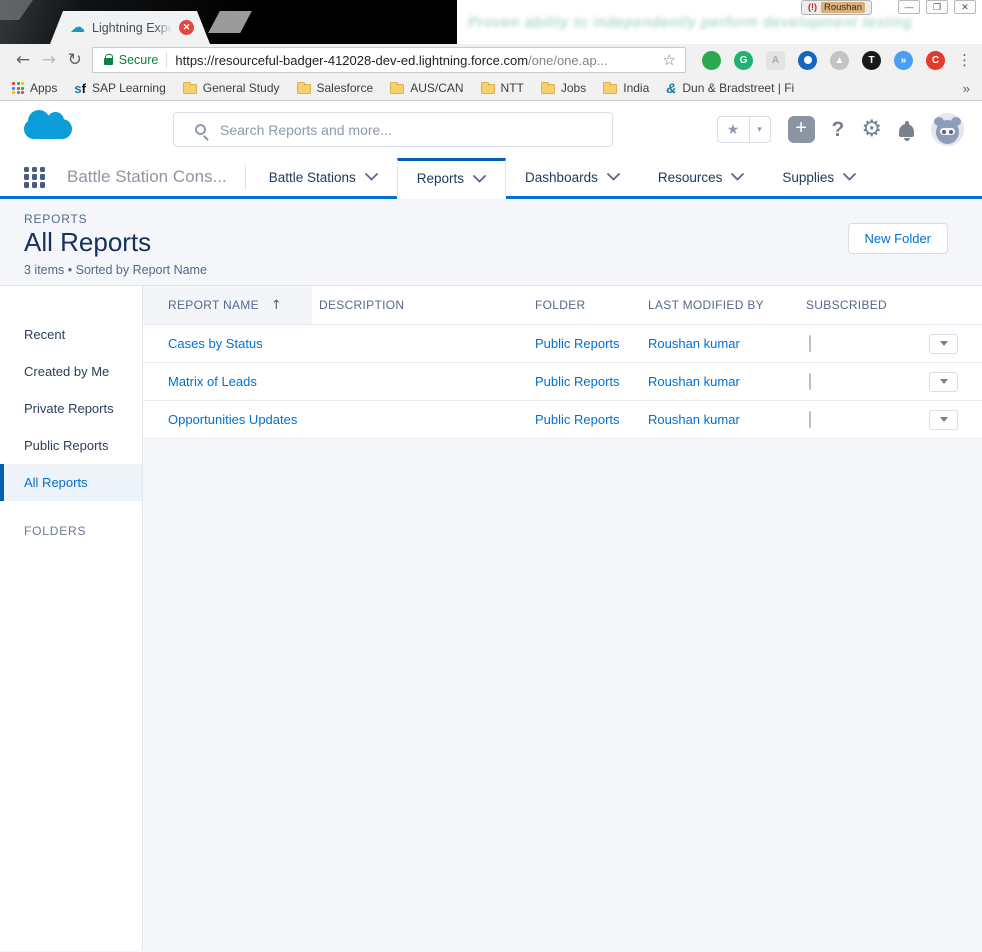 Image resolution: width=982 pixels, height=952 pixels. Describe the element at coordinates (213, 305) in the screenshot. I see `column-label: REPORT NAME` at that location.